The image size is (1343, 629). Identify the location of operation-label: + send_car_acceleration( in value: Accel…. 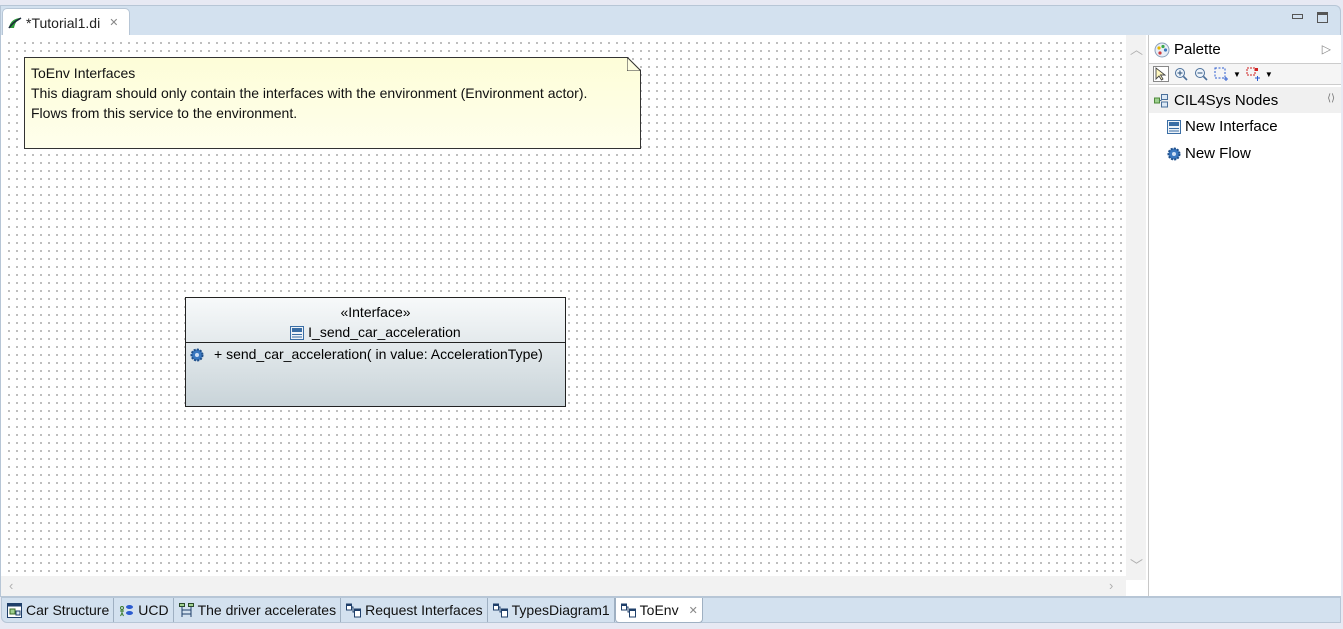
(378, 354).